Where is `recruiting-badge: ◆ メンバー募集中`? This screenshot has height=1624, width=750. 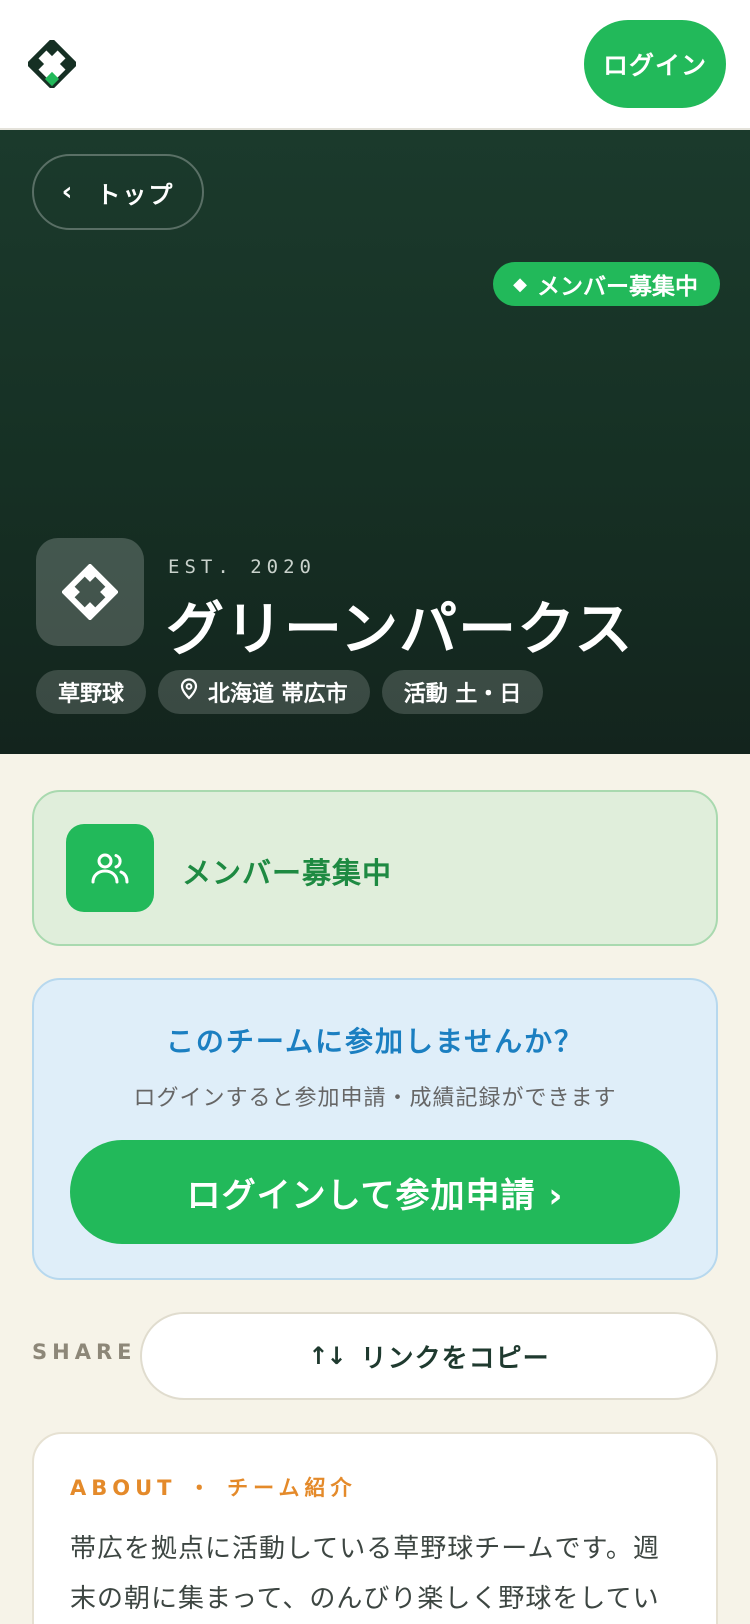
recruiting-badge: ◆ メンバー募集中 is located at coordinates (606, 284).